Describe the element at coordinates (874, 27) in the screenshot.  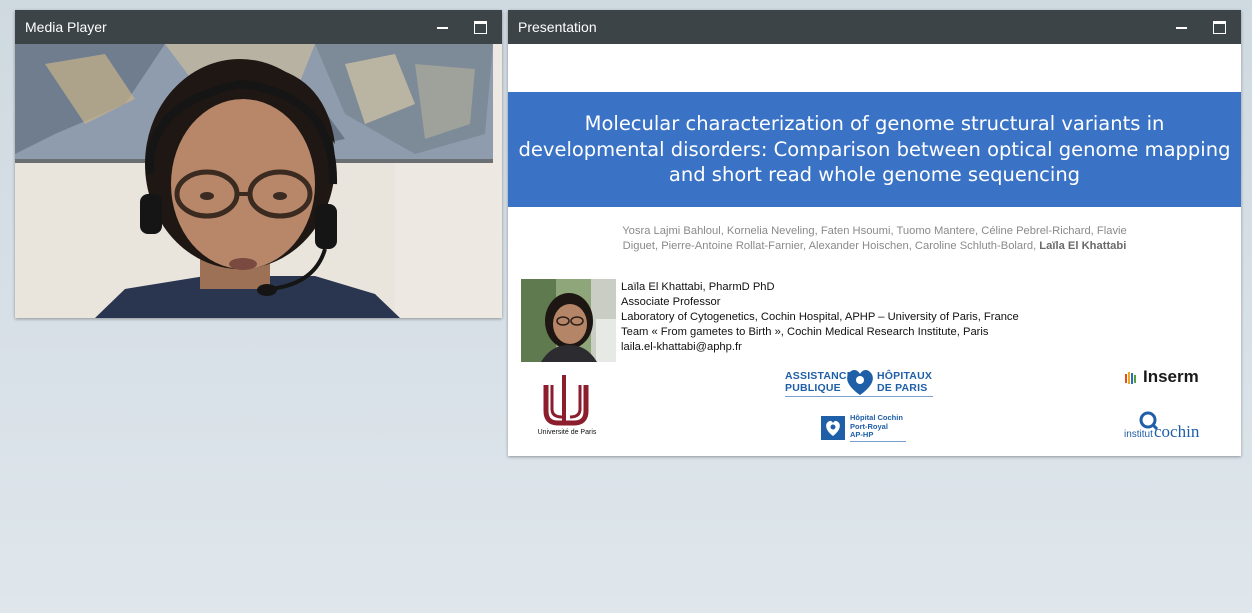
I see `presentation-header: Presentation` at that location.